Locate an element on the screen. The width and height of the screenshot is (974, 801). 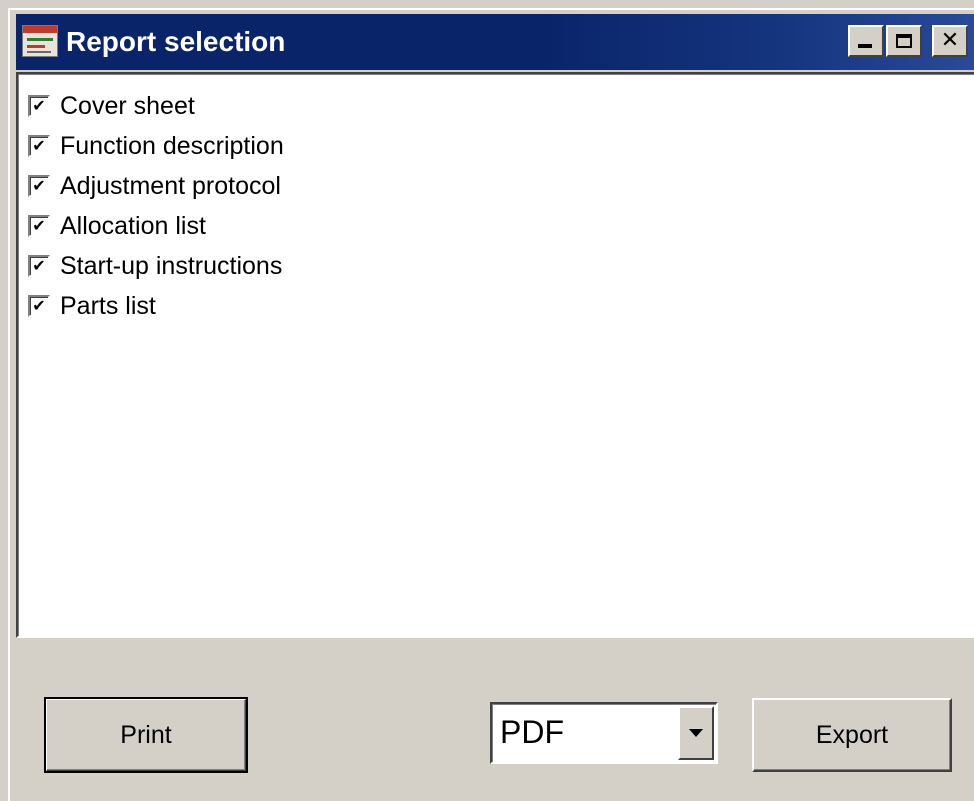
chevron-down-icon is located at coordinates (696, 733).